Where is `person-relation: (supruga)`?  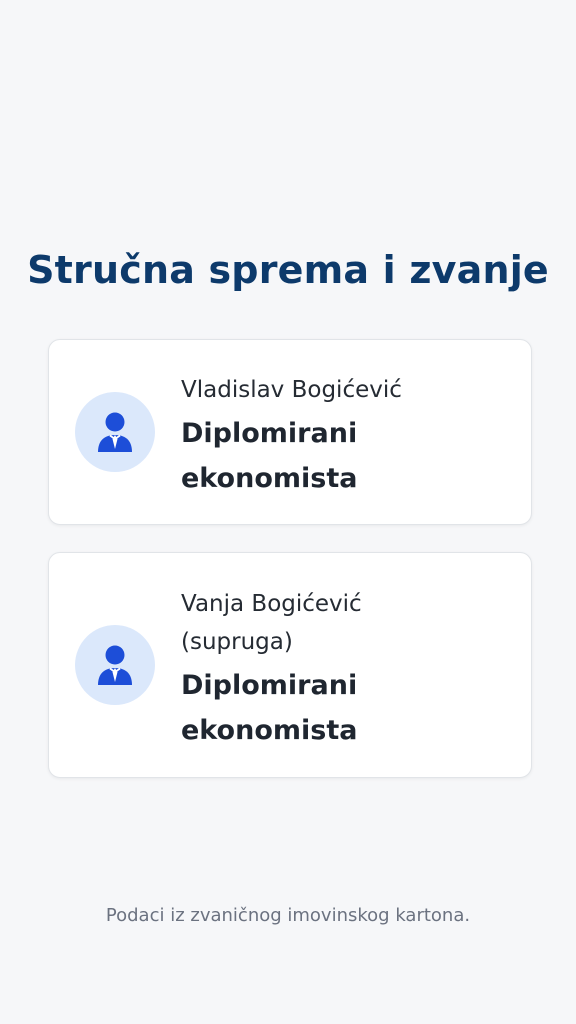 person-relation: (supruga) is located at coordinates (237, 642).